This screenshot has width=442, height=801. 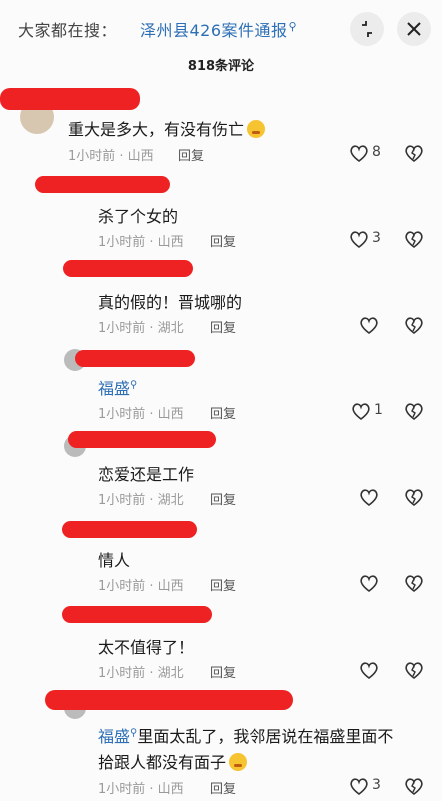 I want to click on close-button, so click(x=414, y=29).